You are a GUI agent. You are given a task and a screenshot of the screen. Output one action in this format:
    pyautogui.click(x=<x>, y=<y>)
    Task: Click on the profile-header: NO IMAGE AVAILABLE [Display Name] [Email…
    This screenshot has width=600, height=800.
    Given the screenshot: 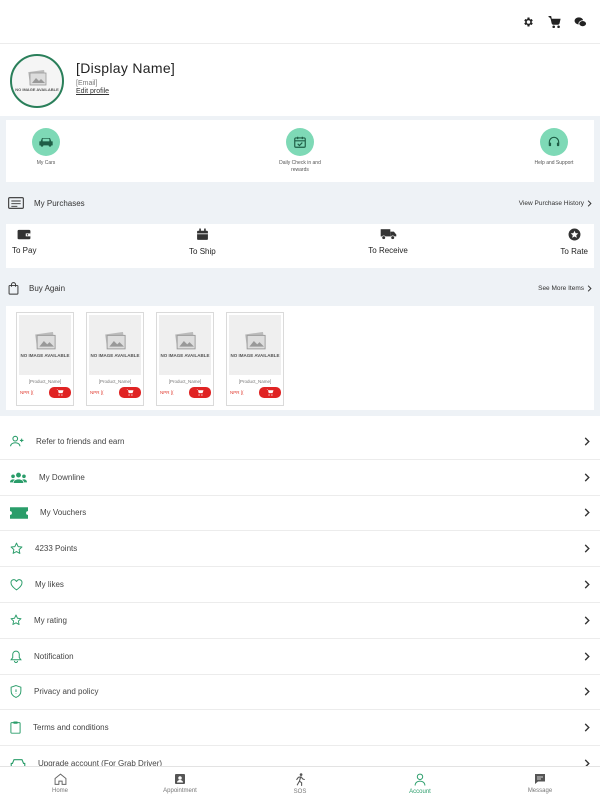 What is the action you would take?
    pyautogui.click(x=300, y=80)
    